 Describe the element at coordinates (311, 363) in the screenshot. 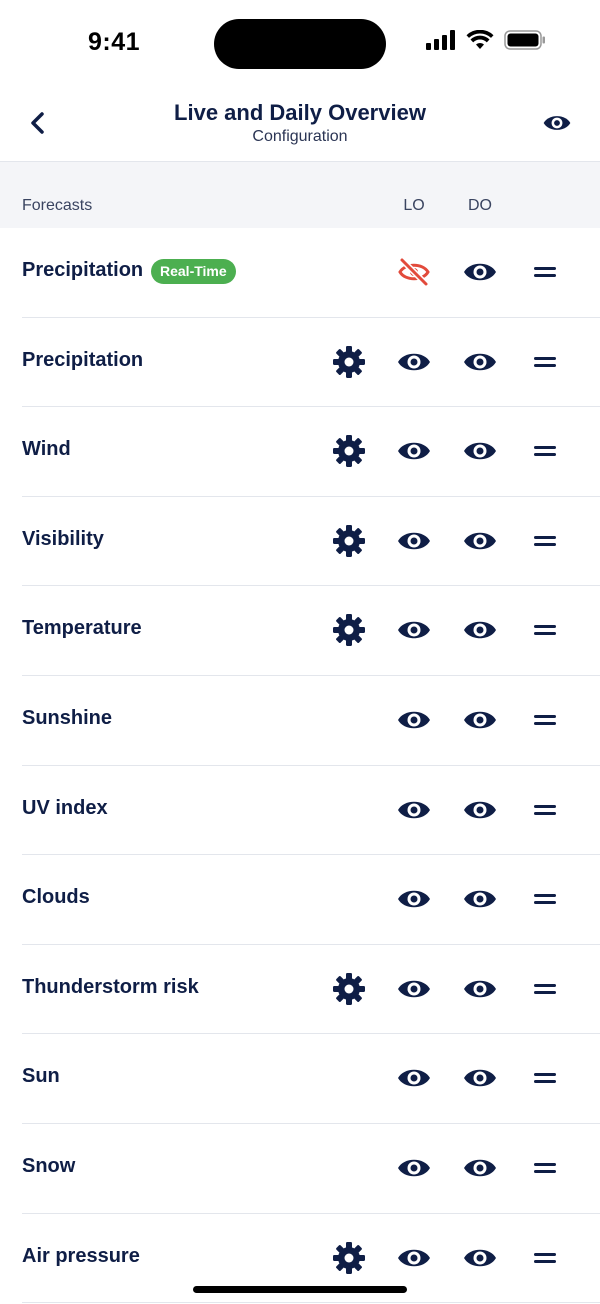

I see `forecast-row: Precipitation` at that location.